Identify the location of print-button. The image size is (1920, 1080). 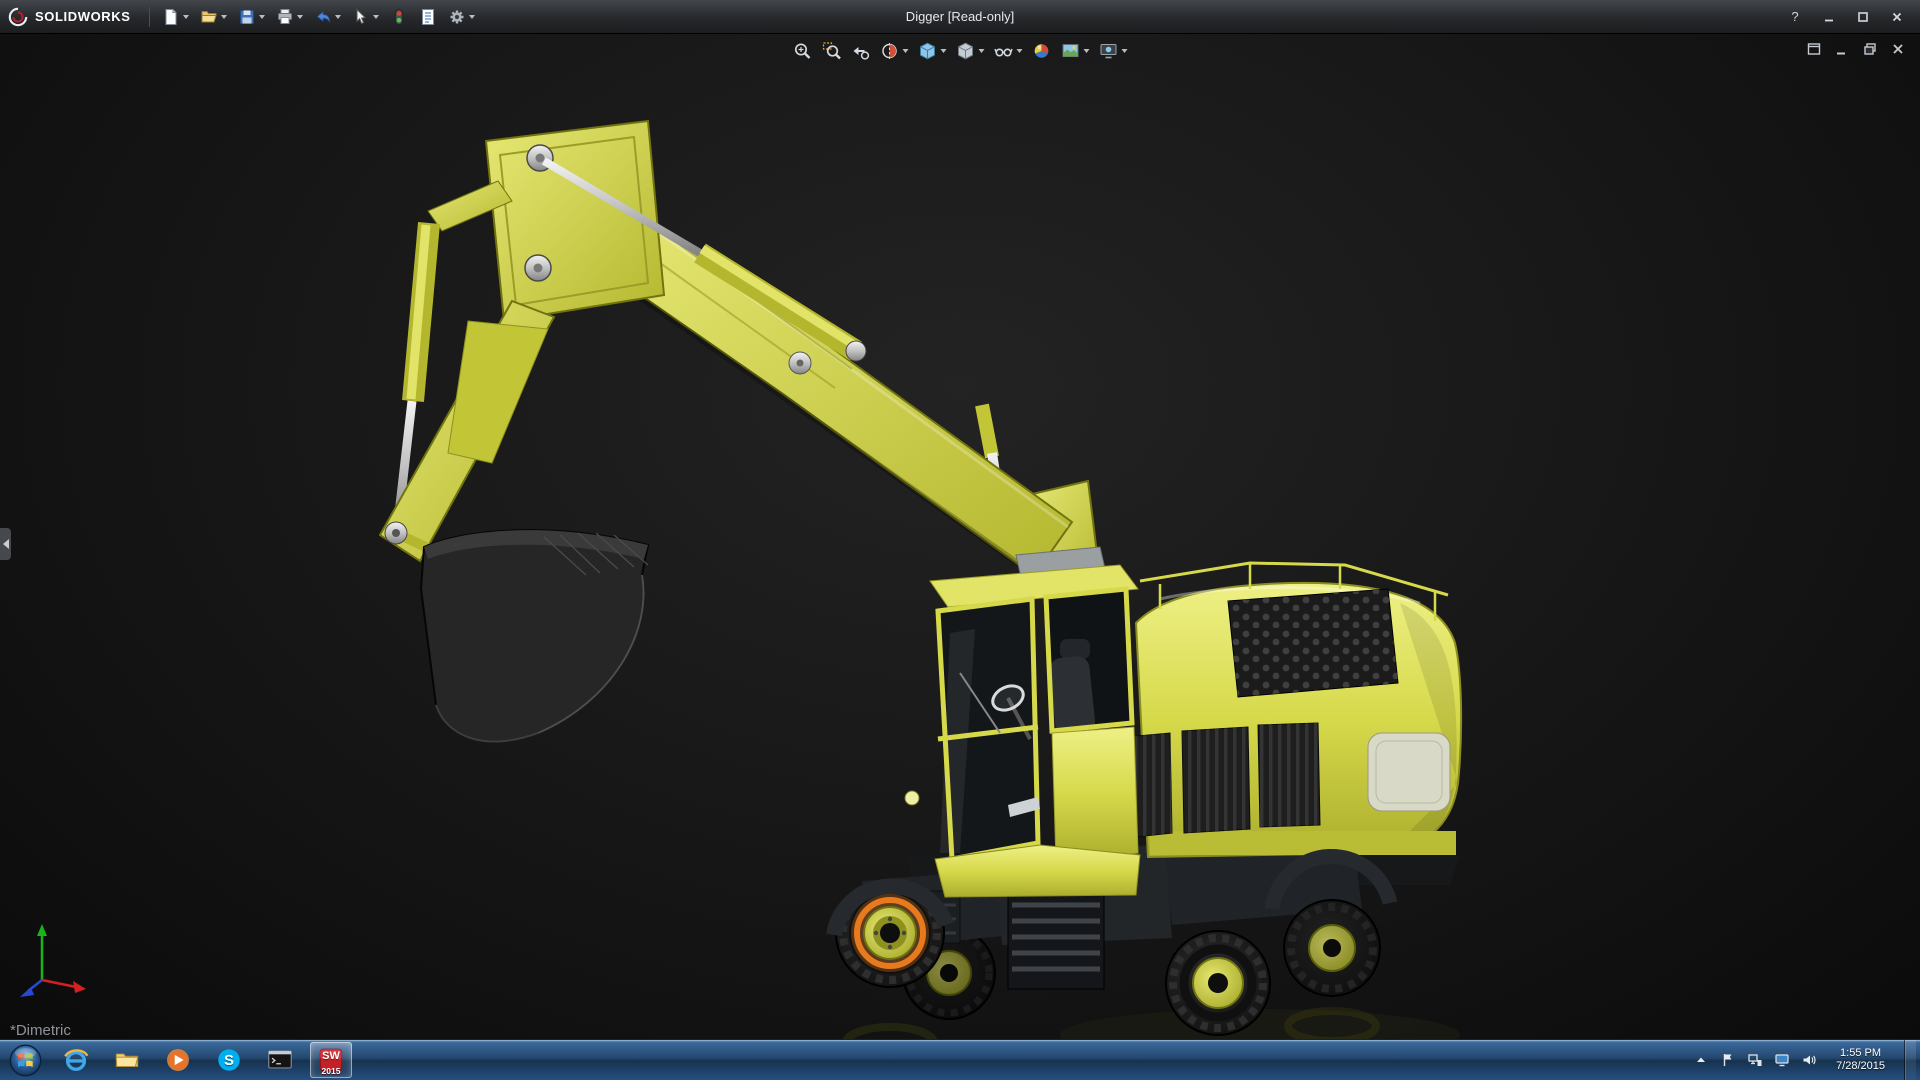
(289, 17).